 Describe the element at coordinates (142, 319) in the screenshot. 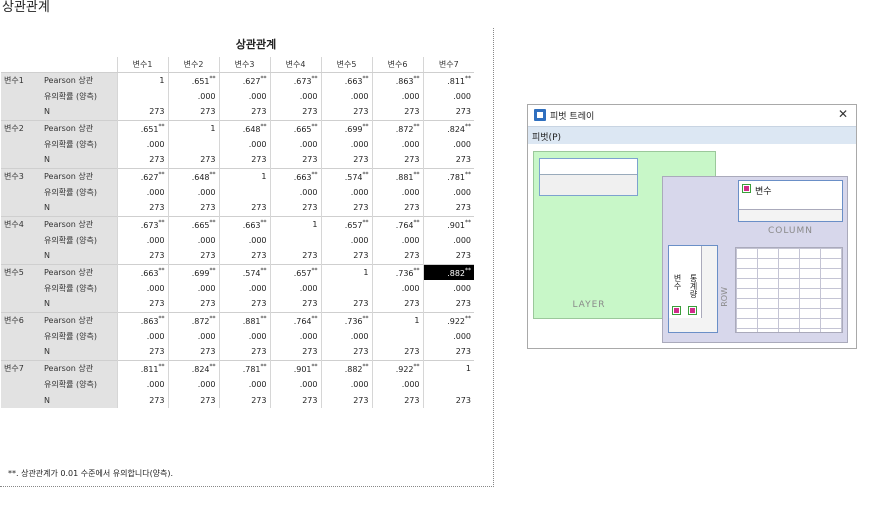

I see `table-cell: .863**` at that location.